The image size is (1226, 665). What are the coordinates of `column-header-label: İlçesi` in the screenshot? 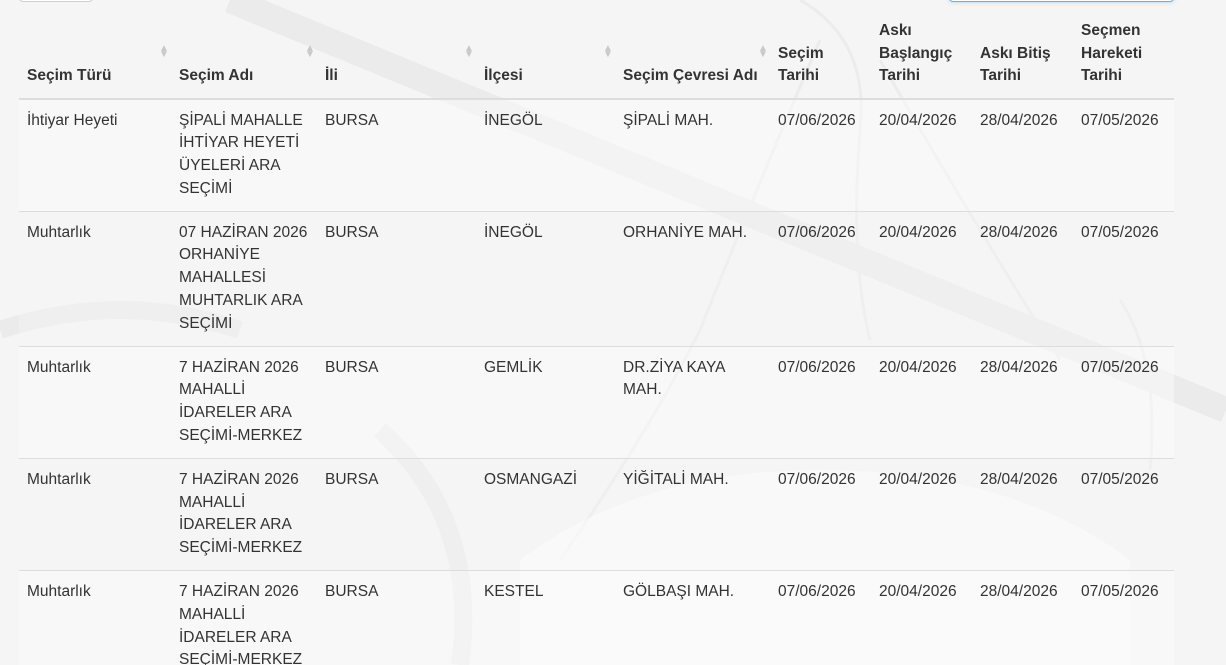 It's located at (503, 75).